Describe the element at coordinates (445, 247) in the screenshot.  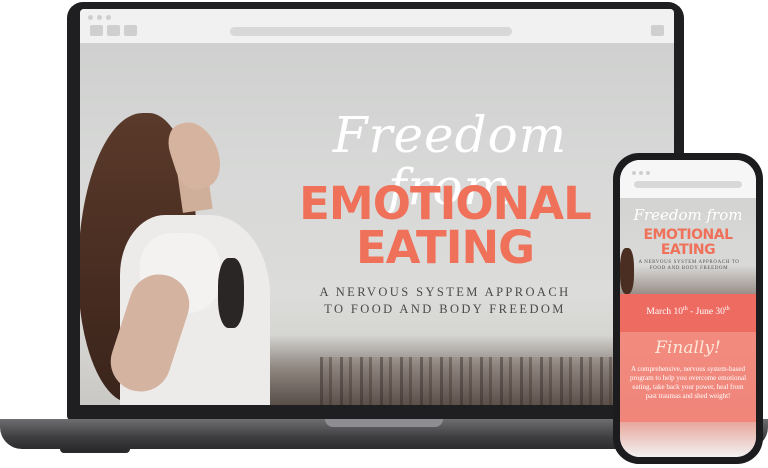
I see `hero-title-line-2: EATING` at that location.